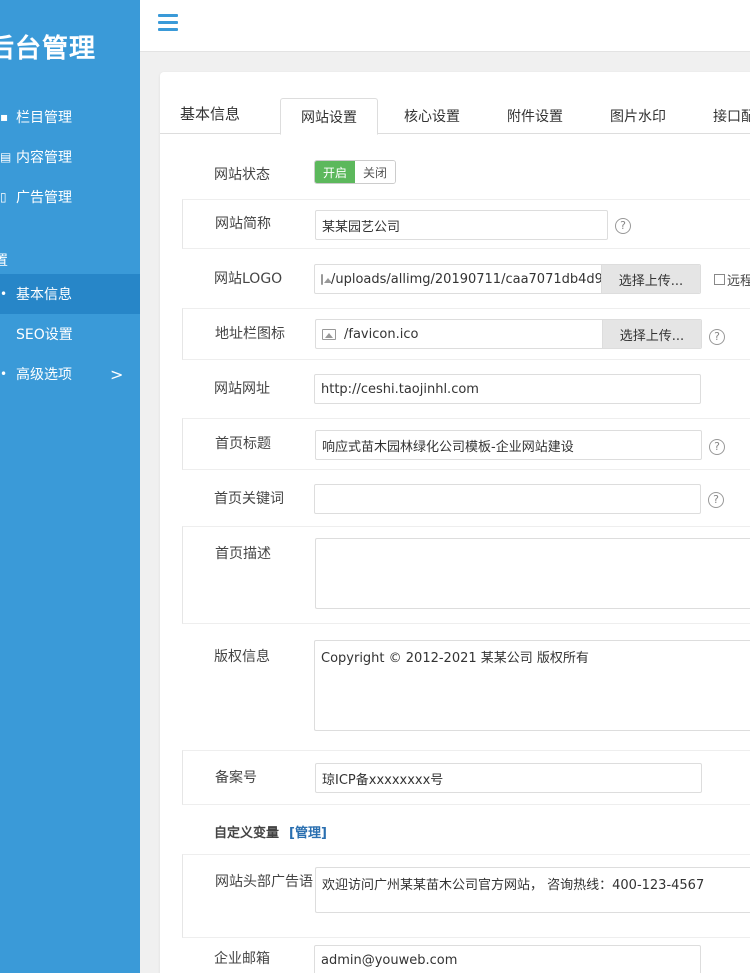 Image resolution: width=750 pixels, height=973 pixels. Describe the element at coordinates (70, 294) in the screenshot. I see `sidebar-item-basic-info: • 基本信息` at that location.